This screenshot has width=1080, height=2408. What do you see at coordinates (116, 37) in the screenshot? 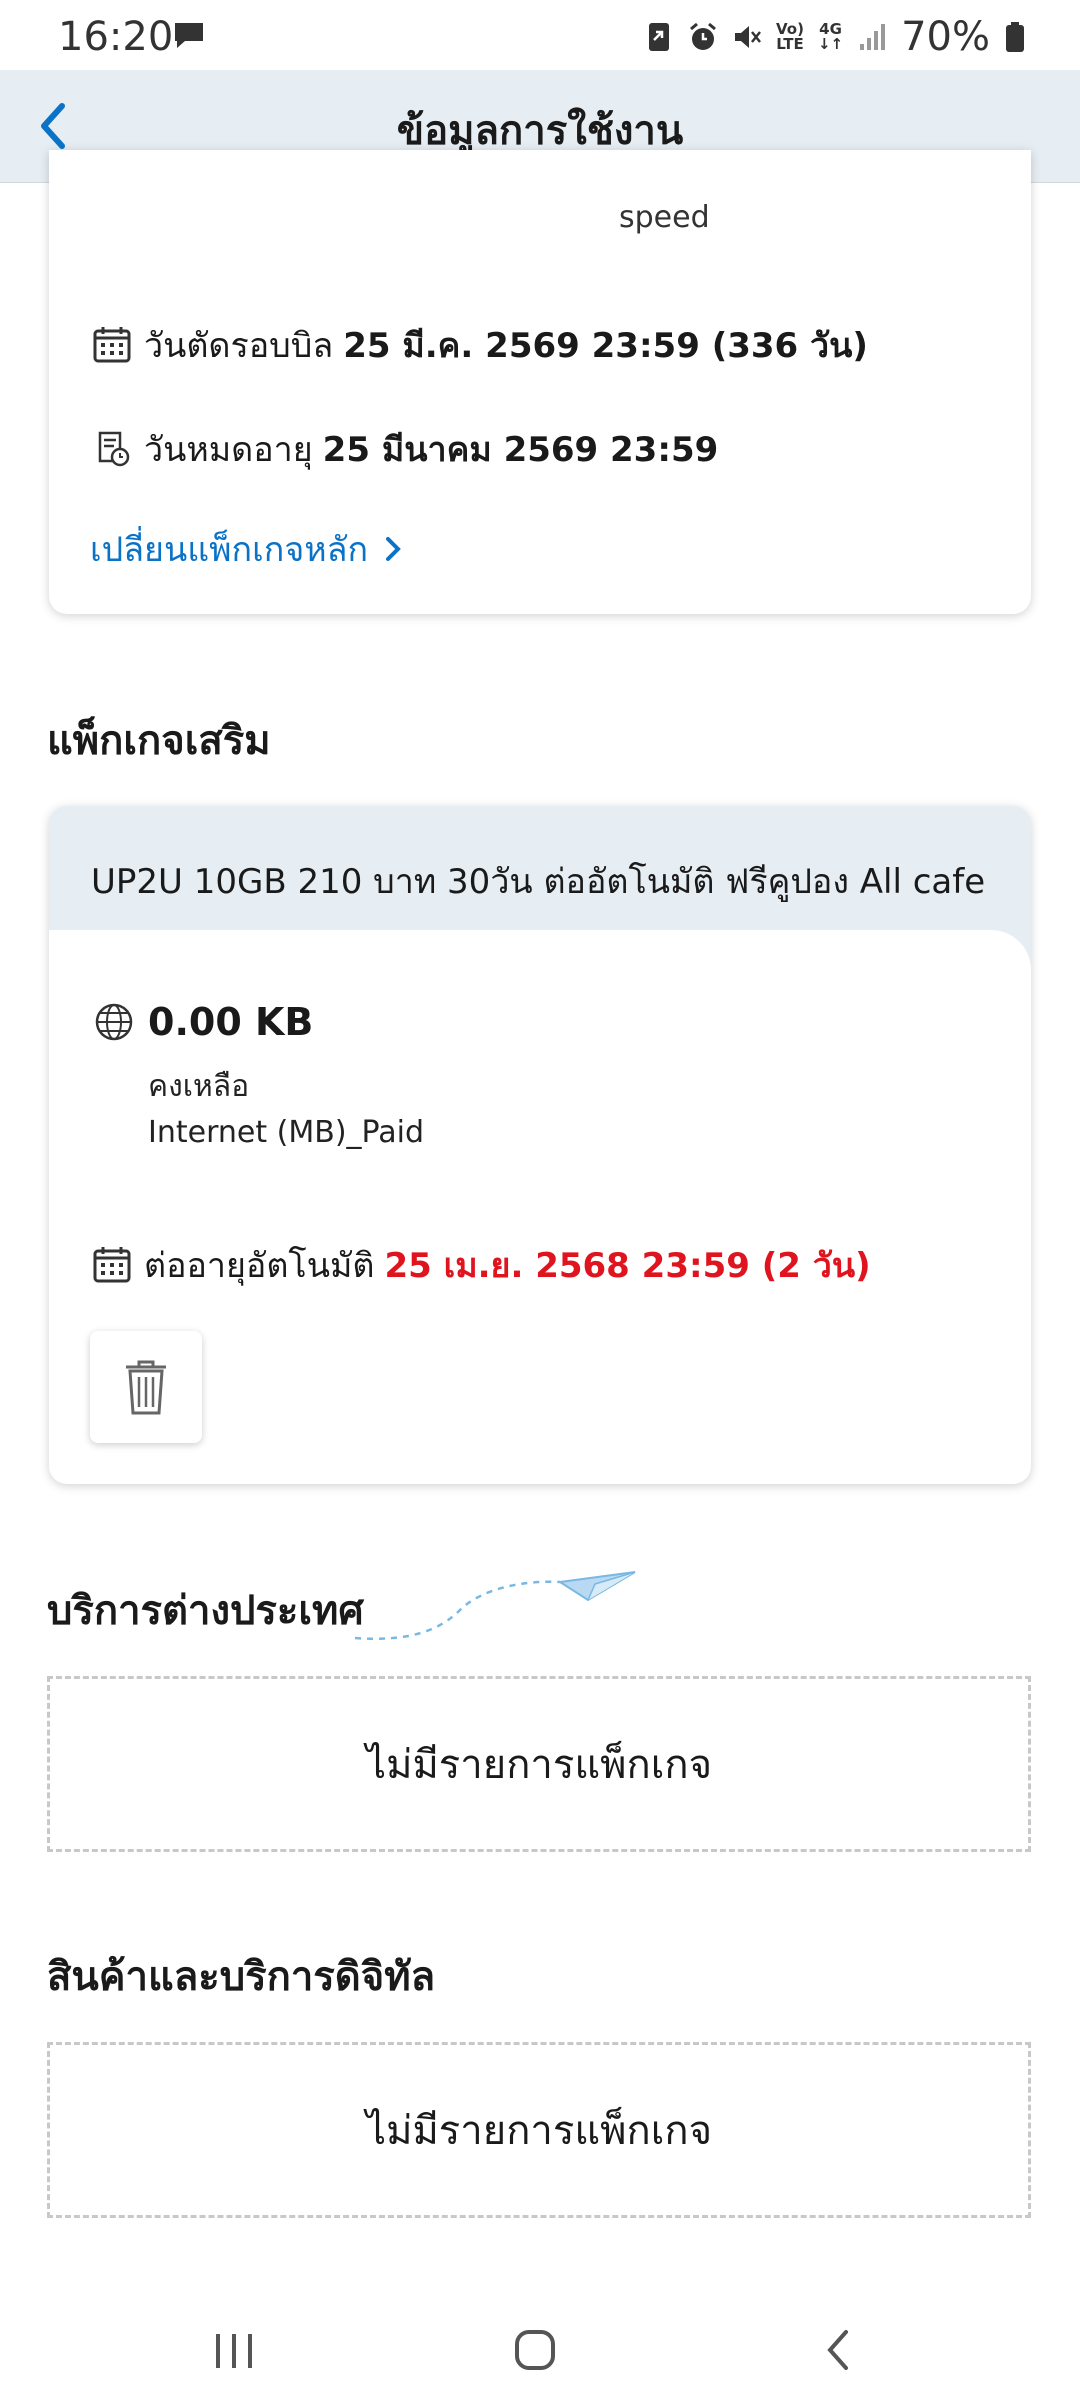
I see `status-time: 16:20` at bounding box center [116, 37].